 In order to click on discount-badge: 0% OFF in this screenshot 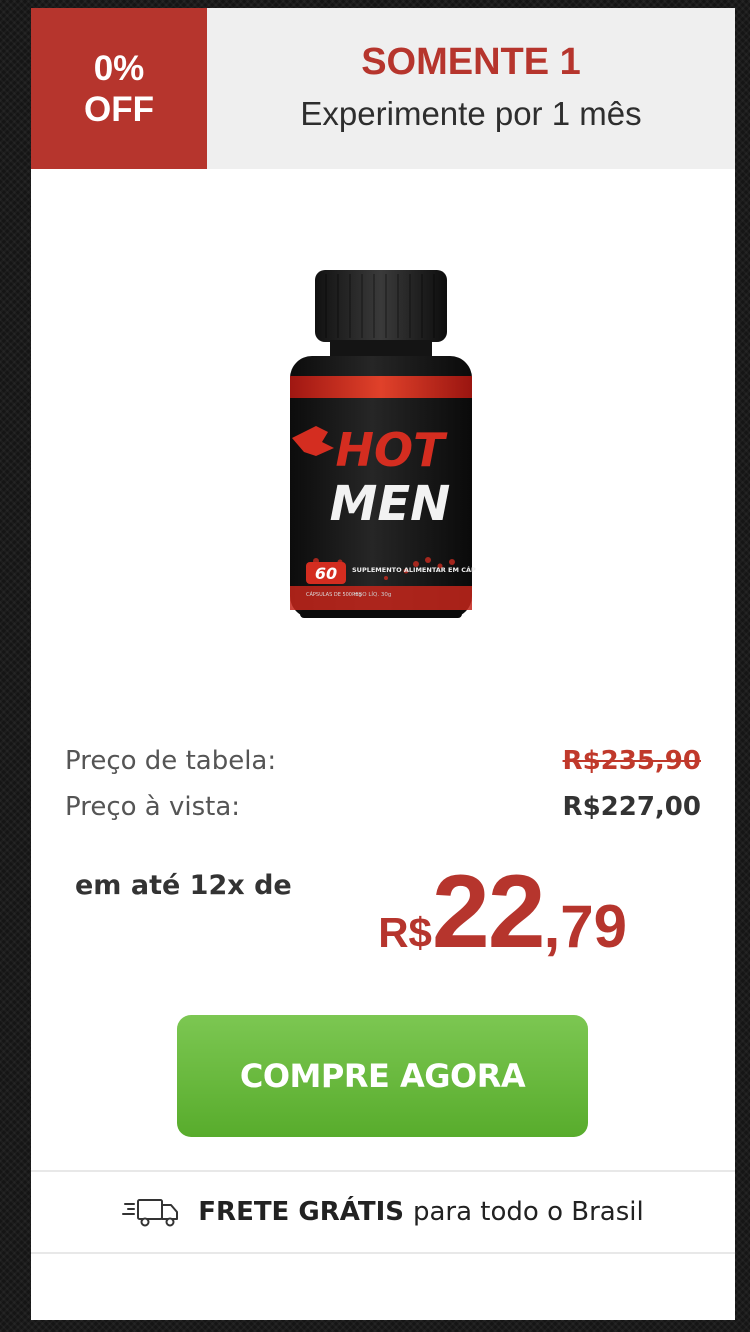, I will do `click(119, 88)`.